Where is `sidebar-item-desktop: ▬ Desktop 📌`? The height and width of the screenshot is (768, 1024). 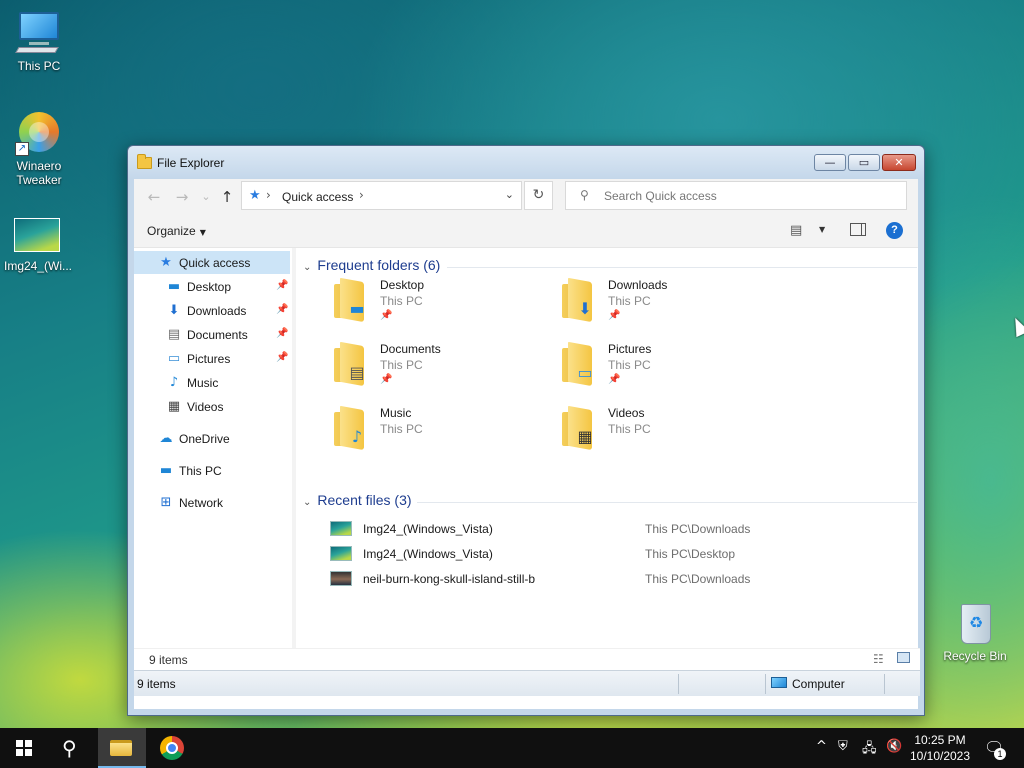 sidebar-item-desktop: ▬ Desktop 📌 is located at coordinates (212, 286).